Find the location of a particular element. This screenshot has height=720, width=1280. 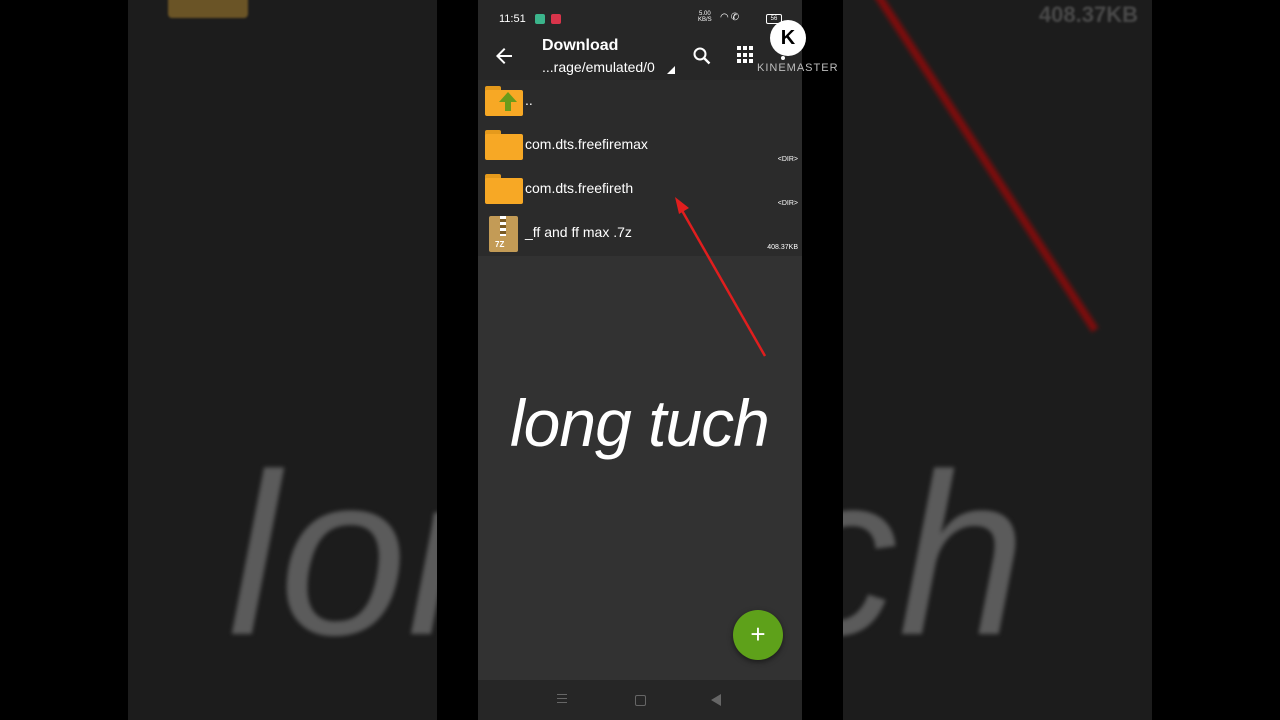

kinemaster-watermark: K KINEMASTER is located at coordinates (797, 50).